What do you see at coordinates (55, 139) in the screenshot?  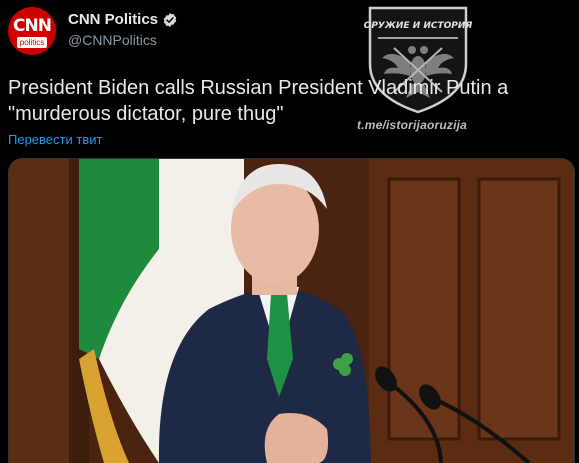 I see `translate-tweet-link: Перевести твит` at bounding box center [55, 139].